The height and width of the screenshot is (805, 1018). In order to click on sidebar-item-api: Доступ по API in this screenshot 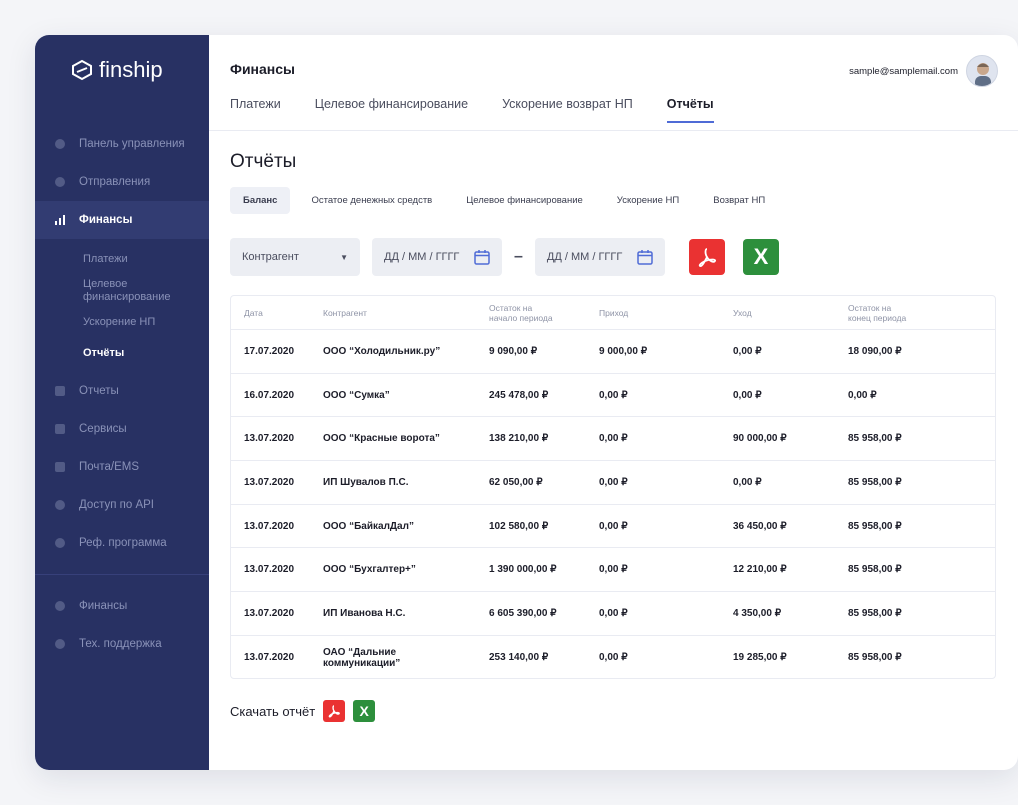, I will do `click(122, 505)`.